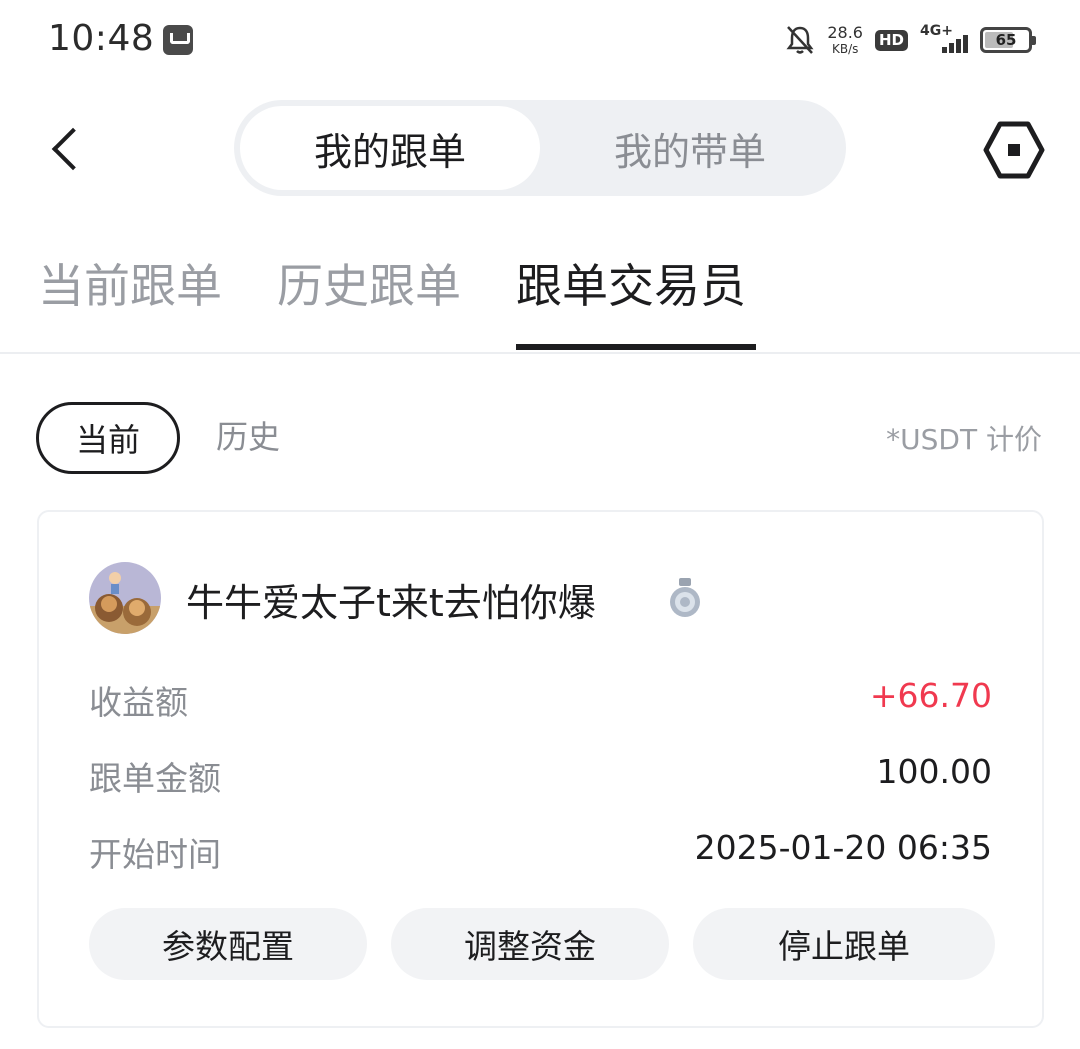 The image size is (1080, 1049). Describe the element at coordinates (155, 854) in the screenshot. I see `start-time-label: 开始时间` at that location.